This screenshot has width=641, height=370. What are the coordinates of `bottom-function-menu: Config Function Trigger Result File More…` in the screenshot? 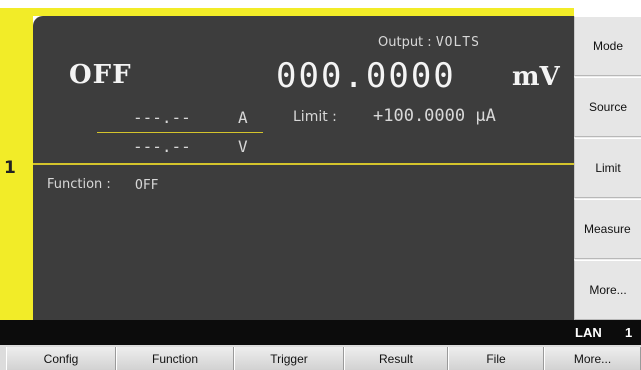 It's located at (320, 357).